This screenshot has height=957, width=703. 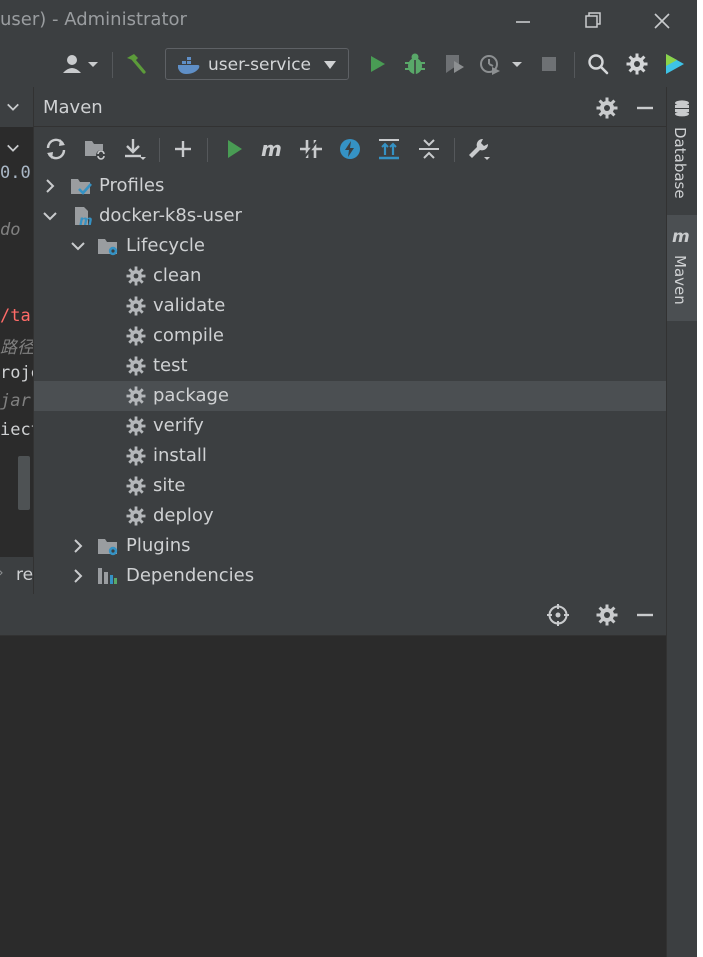 What do you see at coordinates (169, 485) in the screenshot?
I see `tree-label: site` at bounding box center [169, 485].